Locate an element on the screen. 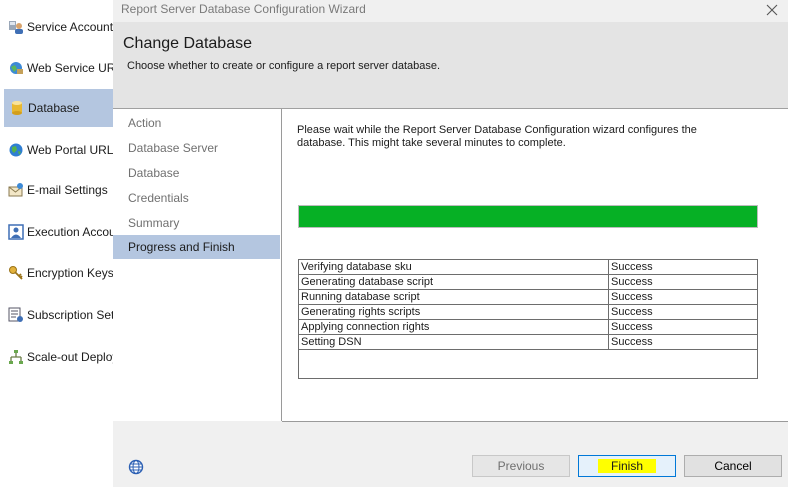 The image size is (788, 487). nav-item-web-service-url: Web Service URL is located at coordinates (56, 68).